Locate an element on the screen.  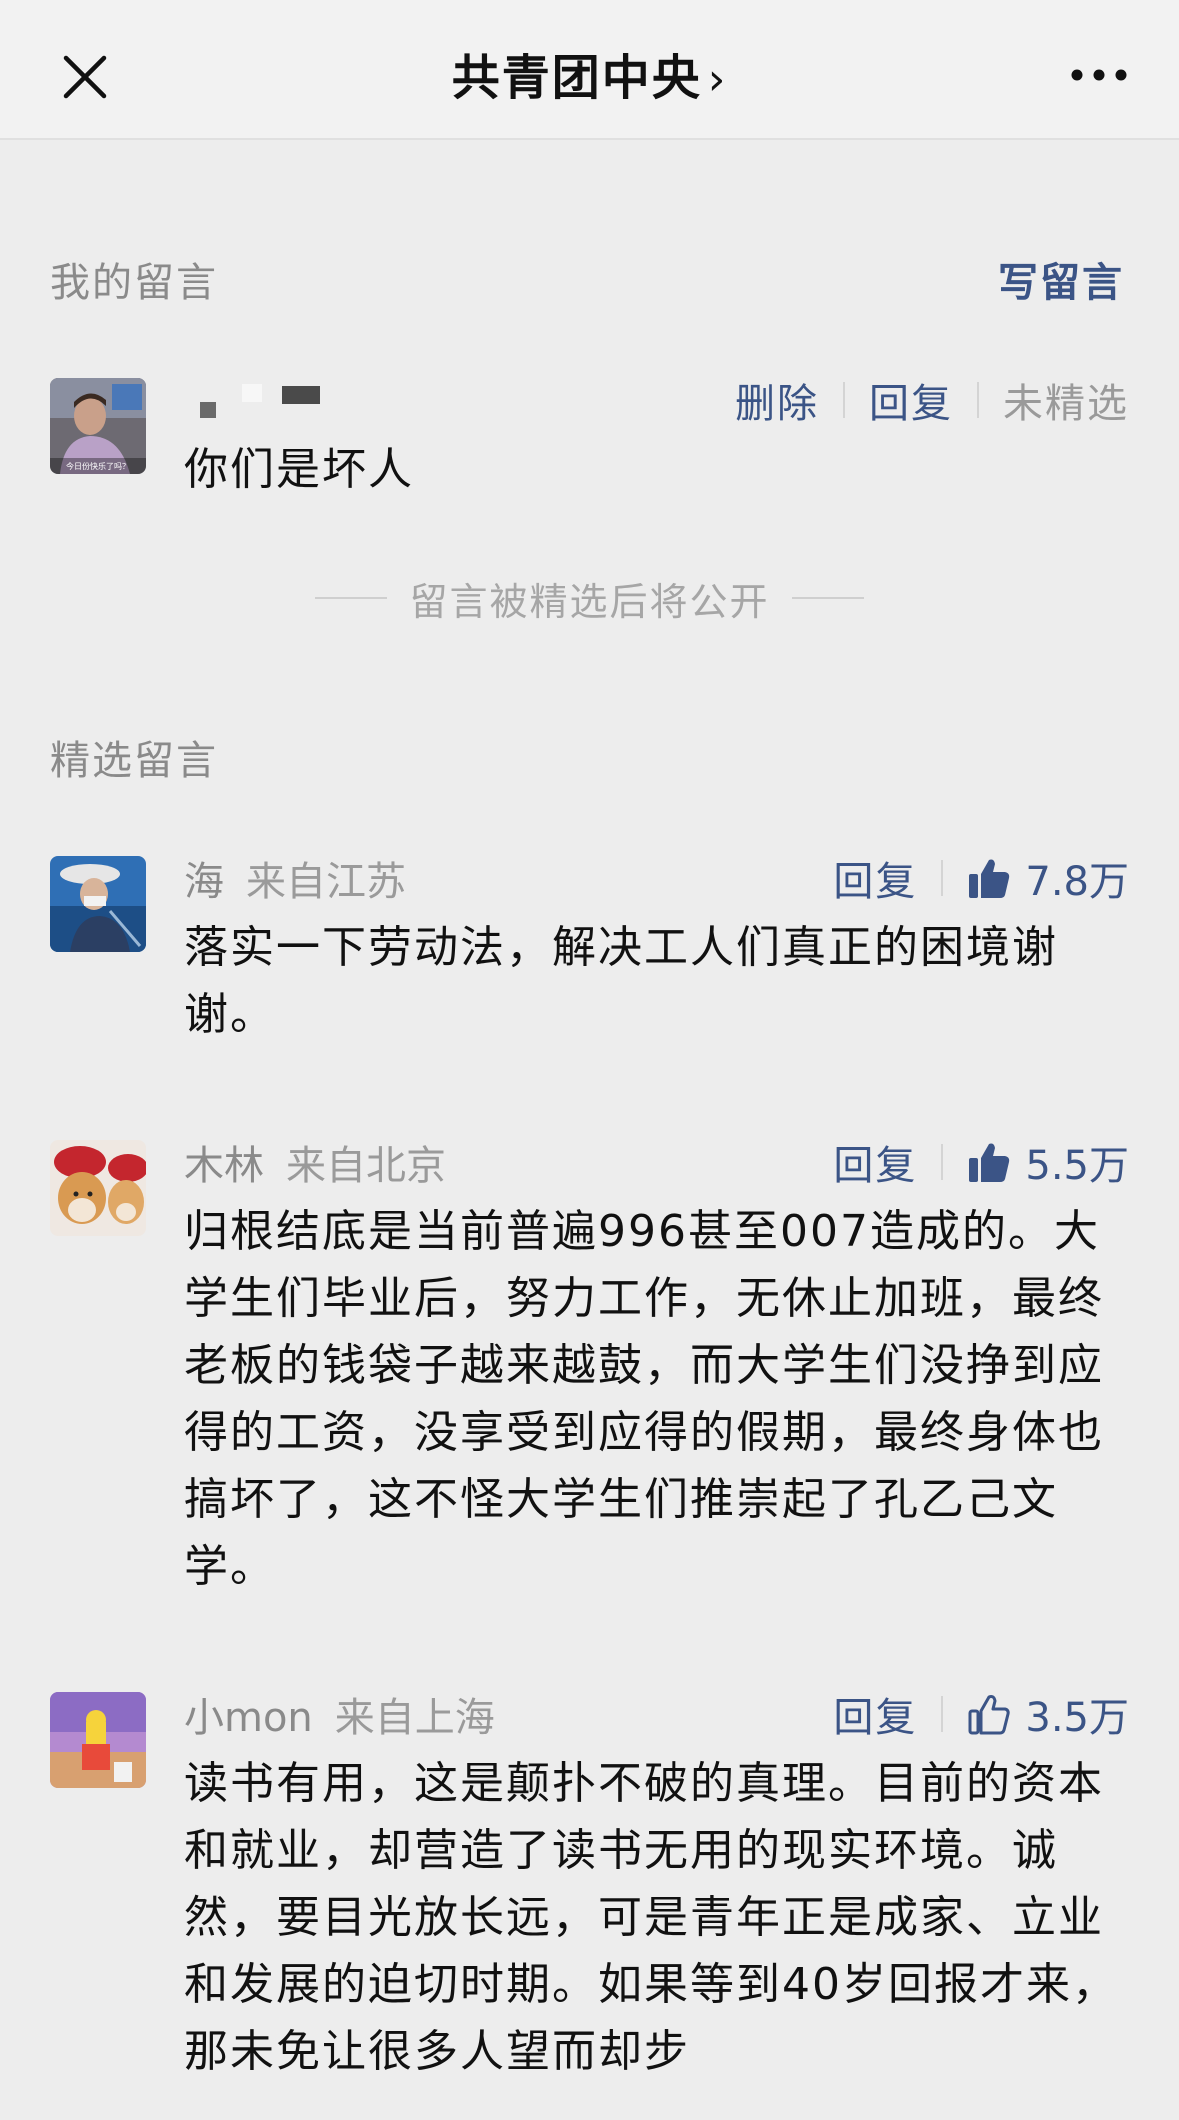
featured-status: 未精选 is located at coordinates (1066, 404).